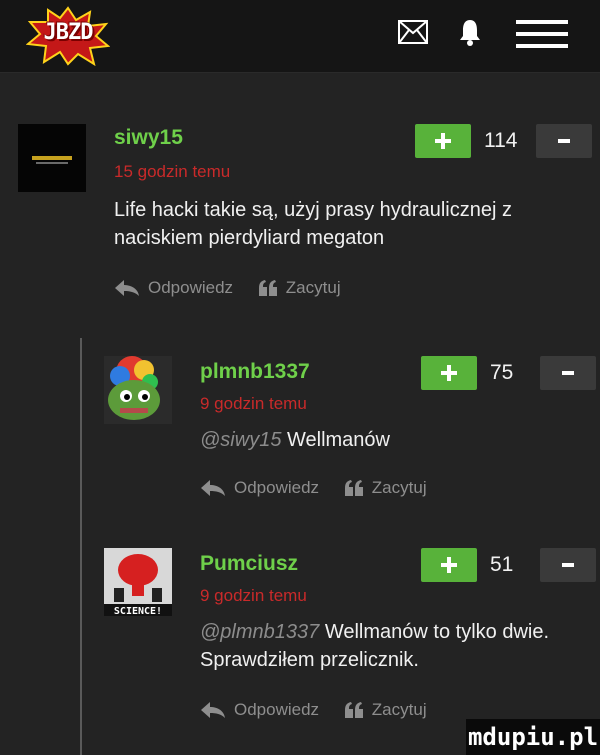 This screenshot has width=600, height=755. I want to click on mention-link: @siwy15, so click(240, 440).